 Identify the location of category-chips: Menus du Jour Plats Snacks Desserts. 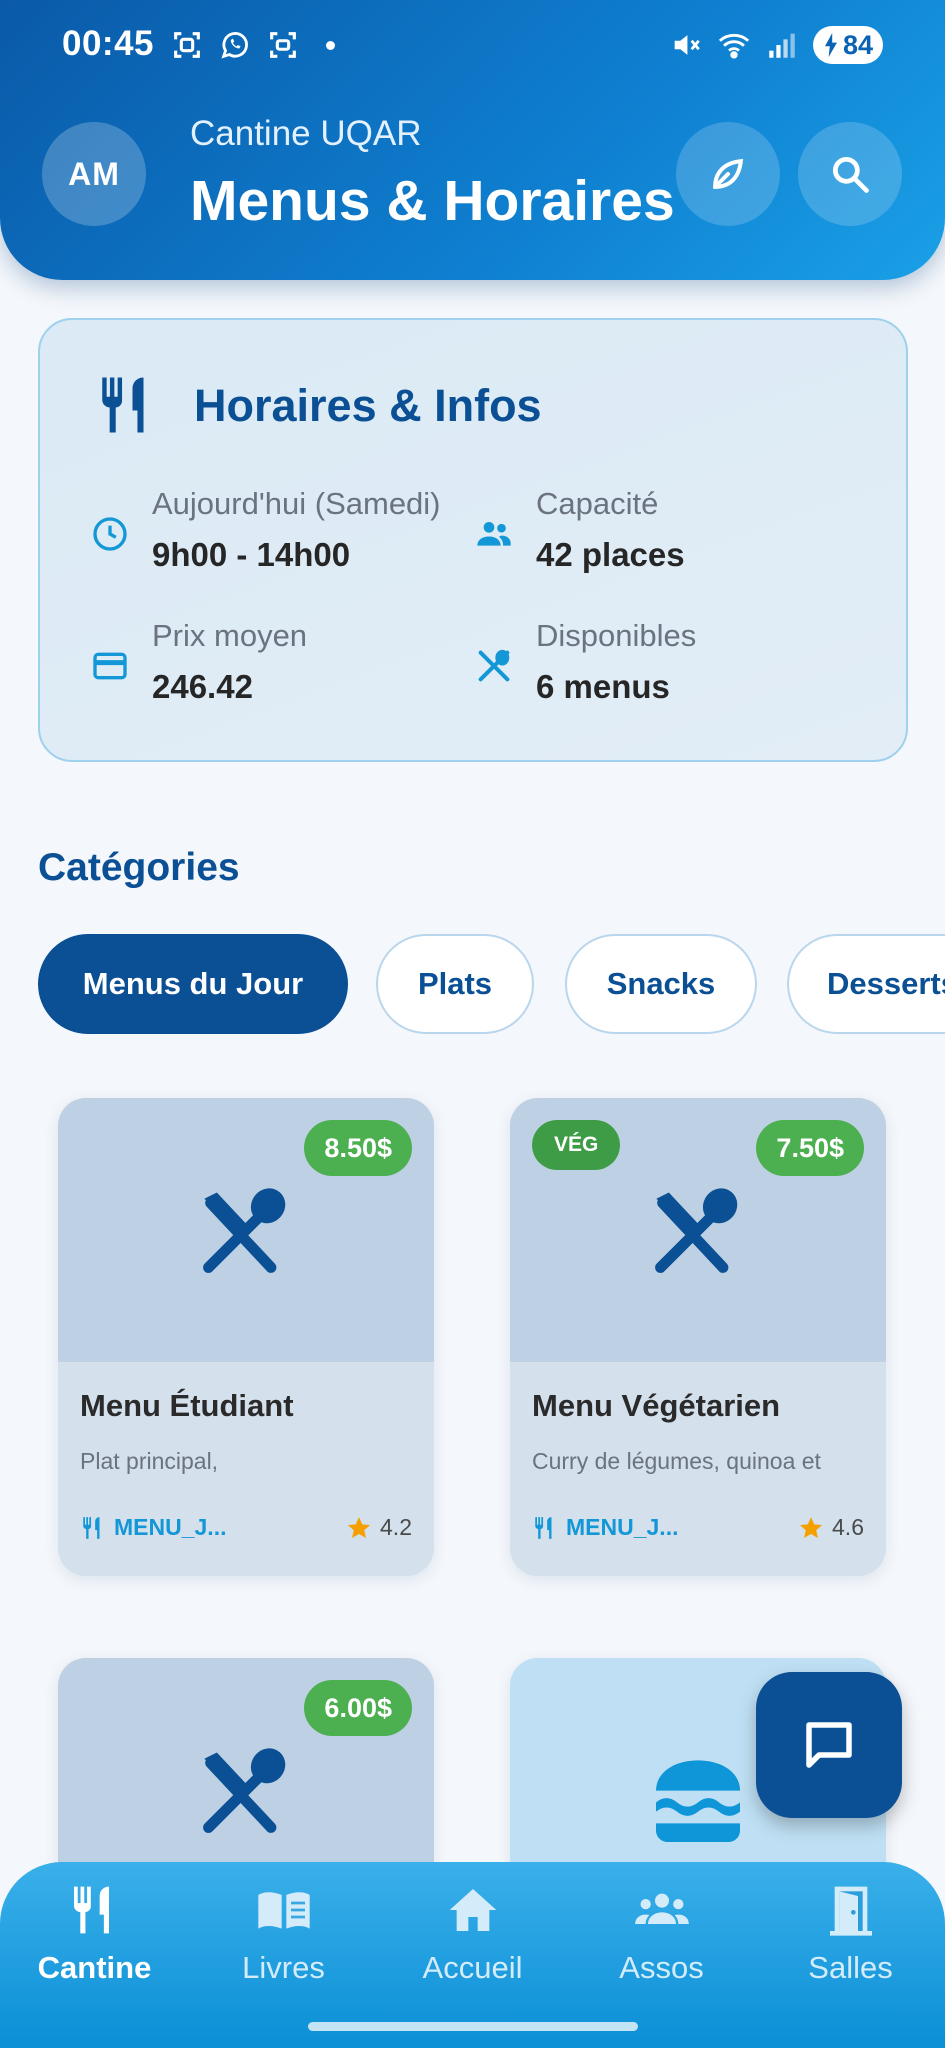
(491, 985).